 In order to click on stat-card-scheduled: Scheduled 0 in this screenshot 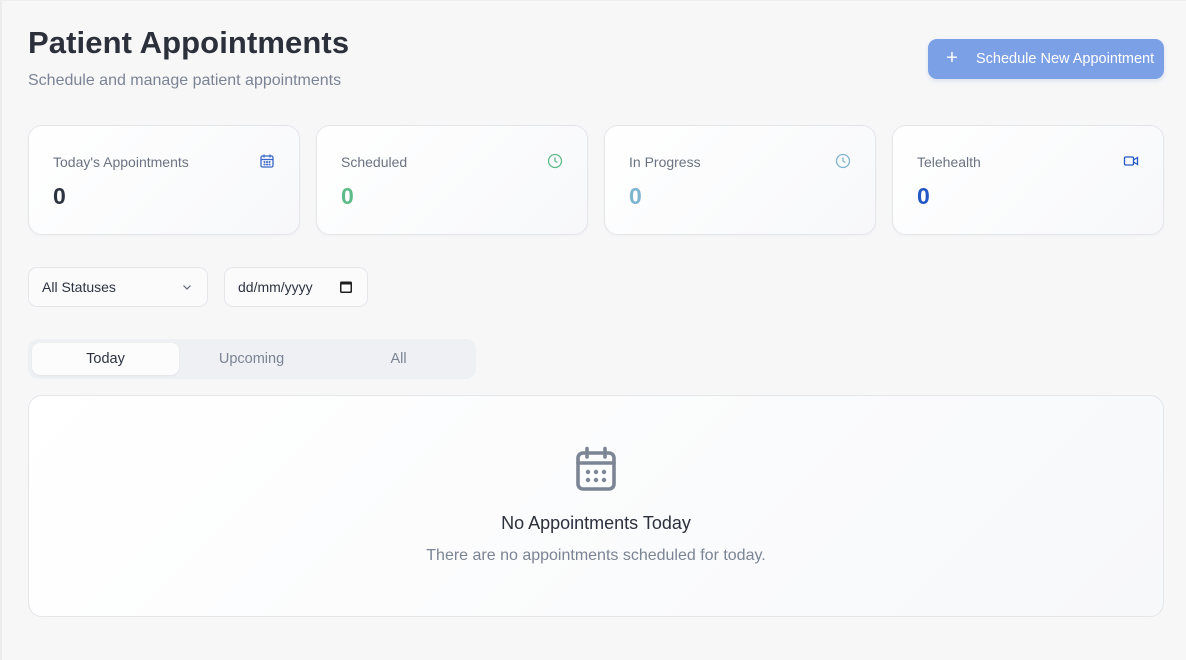, I will do `click(452, 180)`.